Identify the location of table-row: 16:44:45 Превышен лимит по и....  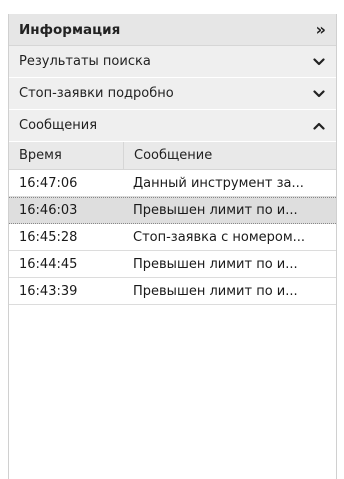
(172, 264).